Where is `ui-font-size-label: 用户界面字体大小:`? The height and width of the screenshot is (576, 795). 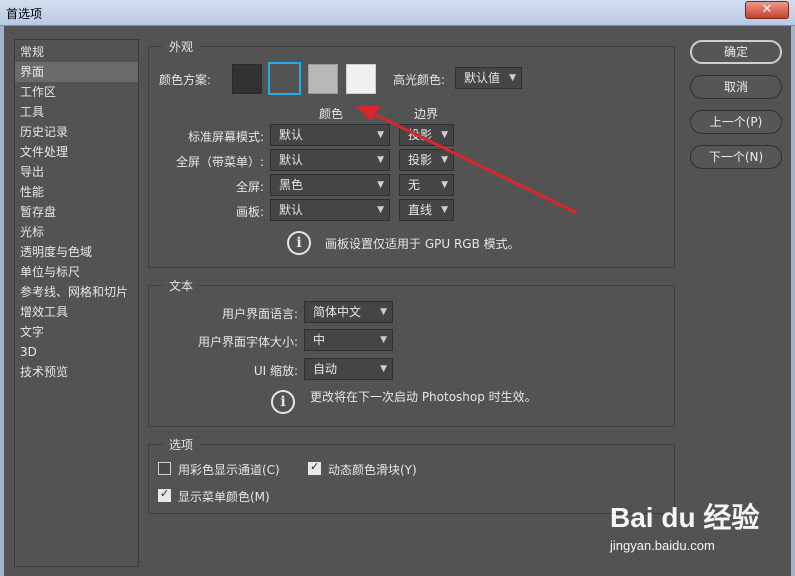
ui-font-size-label: 用户界面字体大小: is located at coordinates (247, 342).